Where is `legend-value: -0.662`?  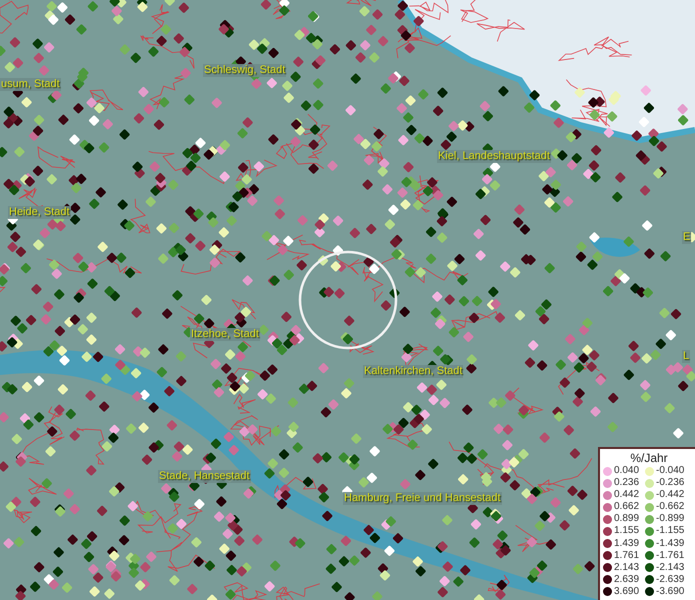
legend-value: -0.662 is located at coordinates (670, 507).